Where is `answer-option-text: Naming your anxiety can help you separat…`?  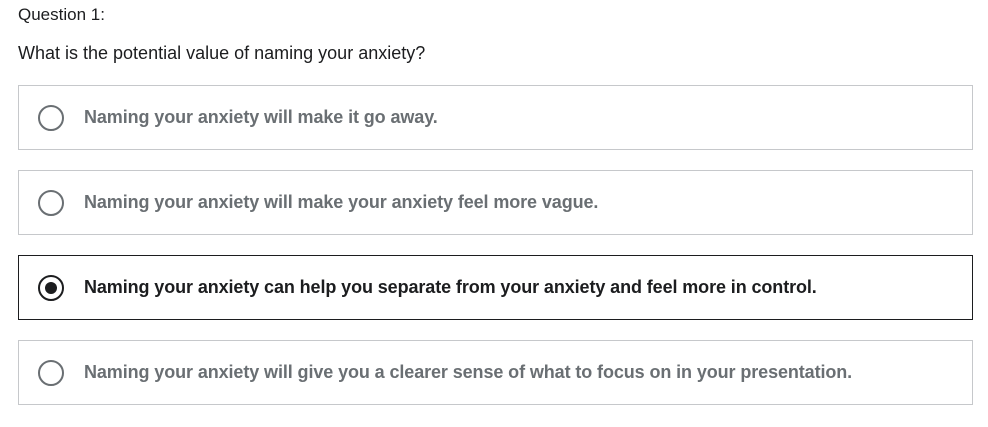 answer-option-text: Naming your anxiety can help you separat… is located at coordinates (450, 287).